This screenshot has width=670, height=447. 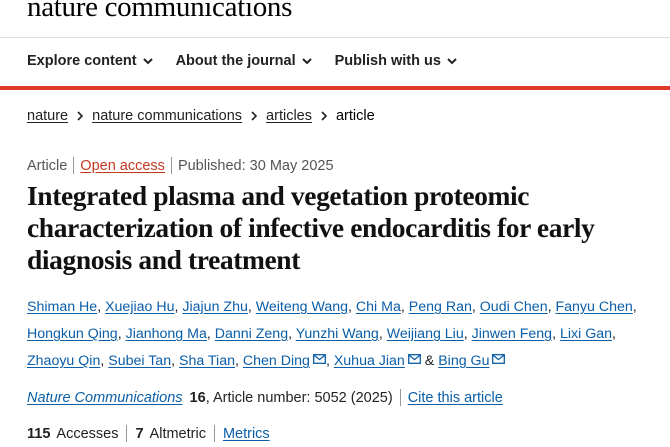 I want to click on author-link: Danni Zeng, so click(x=251, y=334).